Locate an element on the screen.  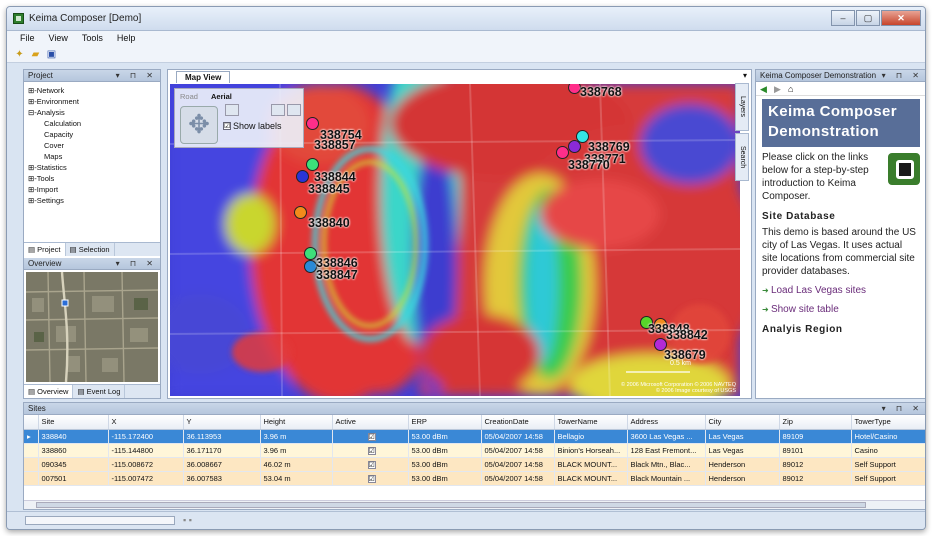
table-cell: 36.008667 is located at coordinates (222, 464).